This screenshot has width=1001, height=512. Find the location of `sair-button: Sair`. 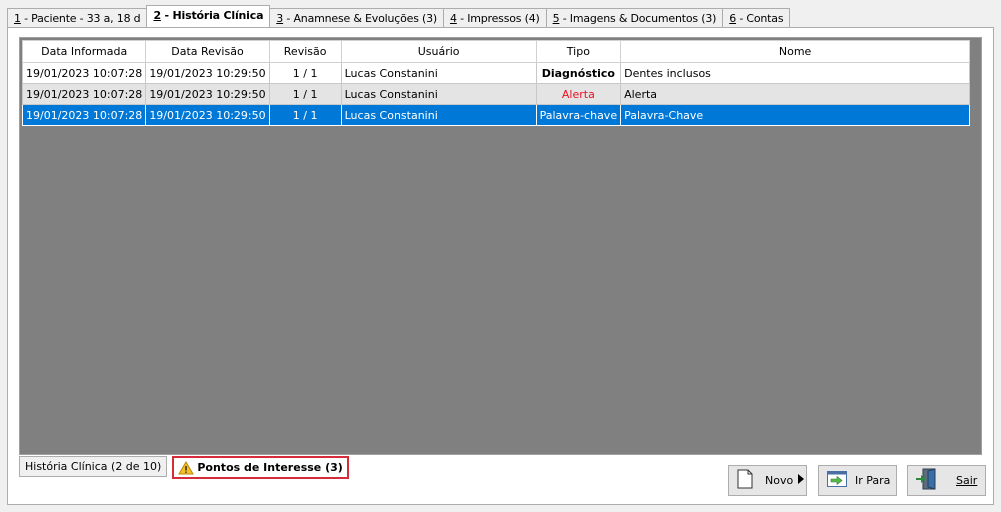

sair-button: Sair is located at coordinates (946, 480).